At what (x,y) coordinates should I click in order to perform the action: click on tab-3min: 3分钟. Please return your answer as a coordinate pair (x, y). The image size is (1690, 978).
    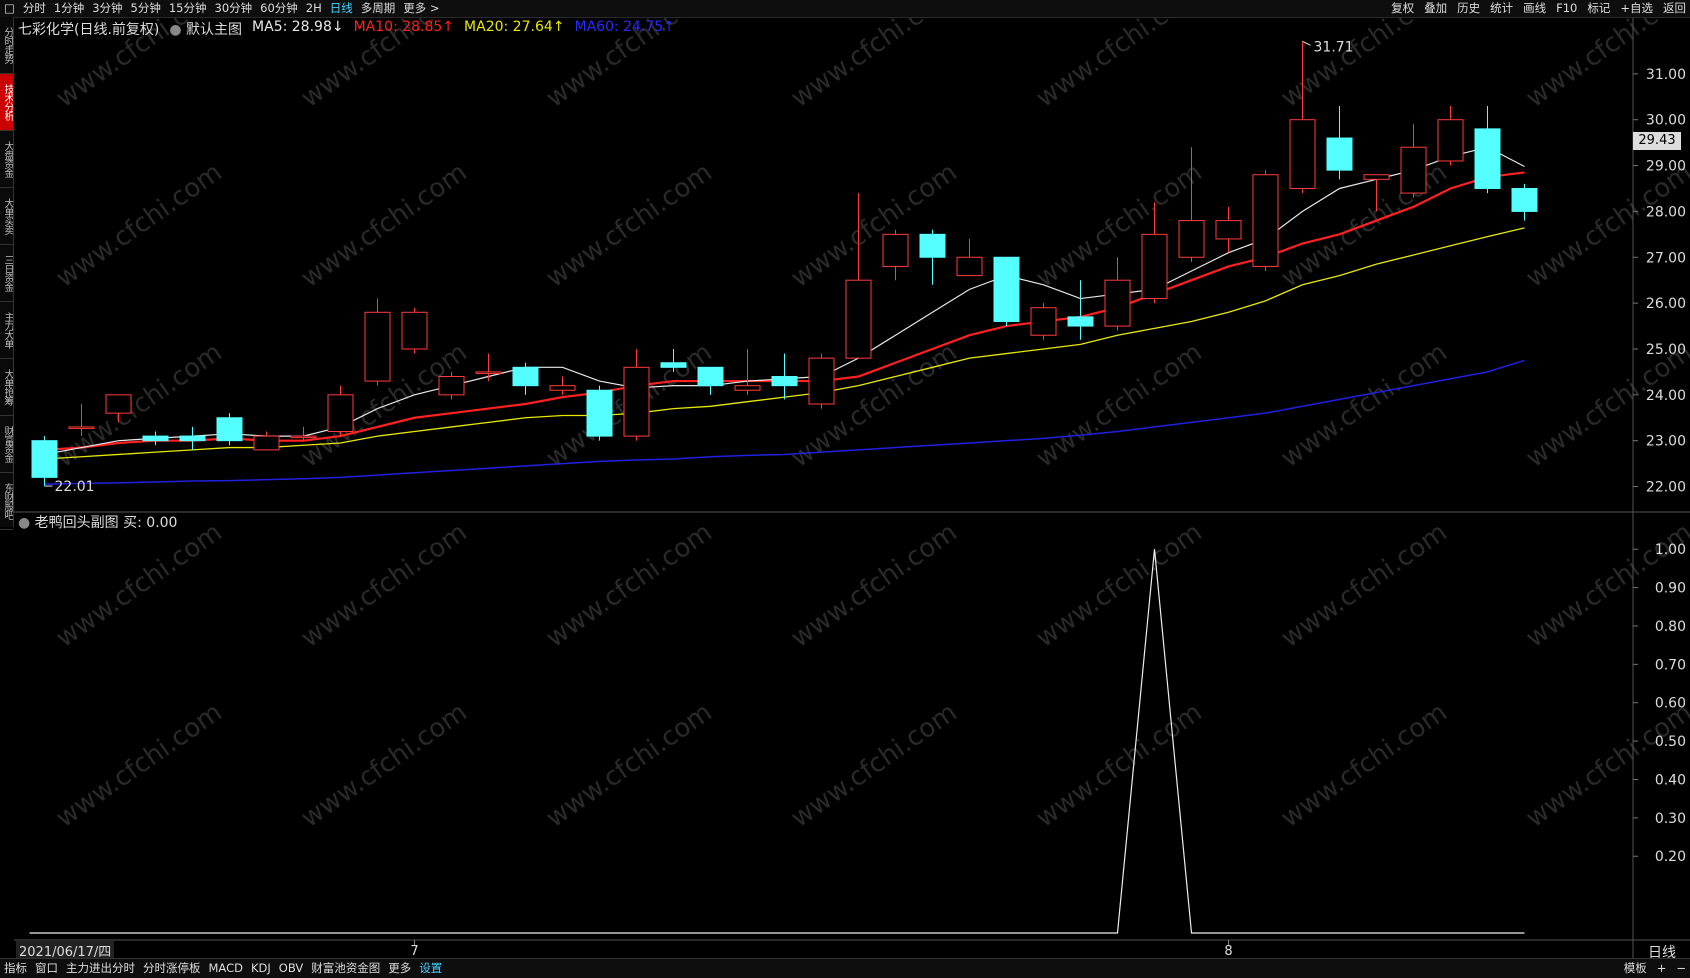
    Looking at the image, I should click on (107, 8).